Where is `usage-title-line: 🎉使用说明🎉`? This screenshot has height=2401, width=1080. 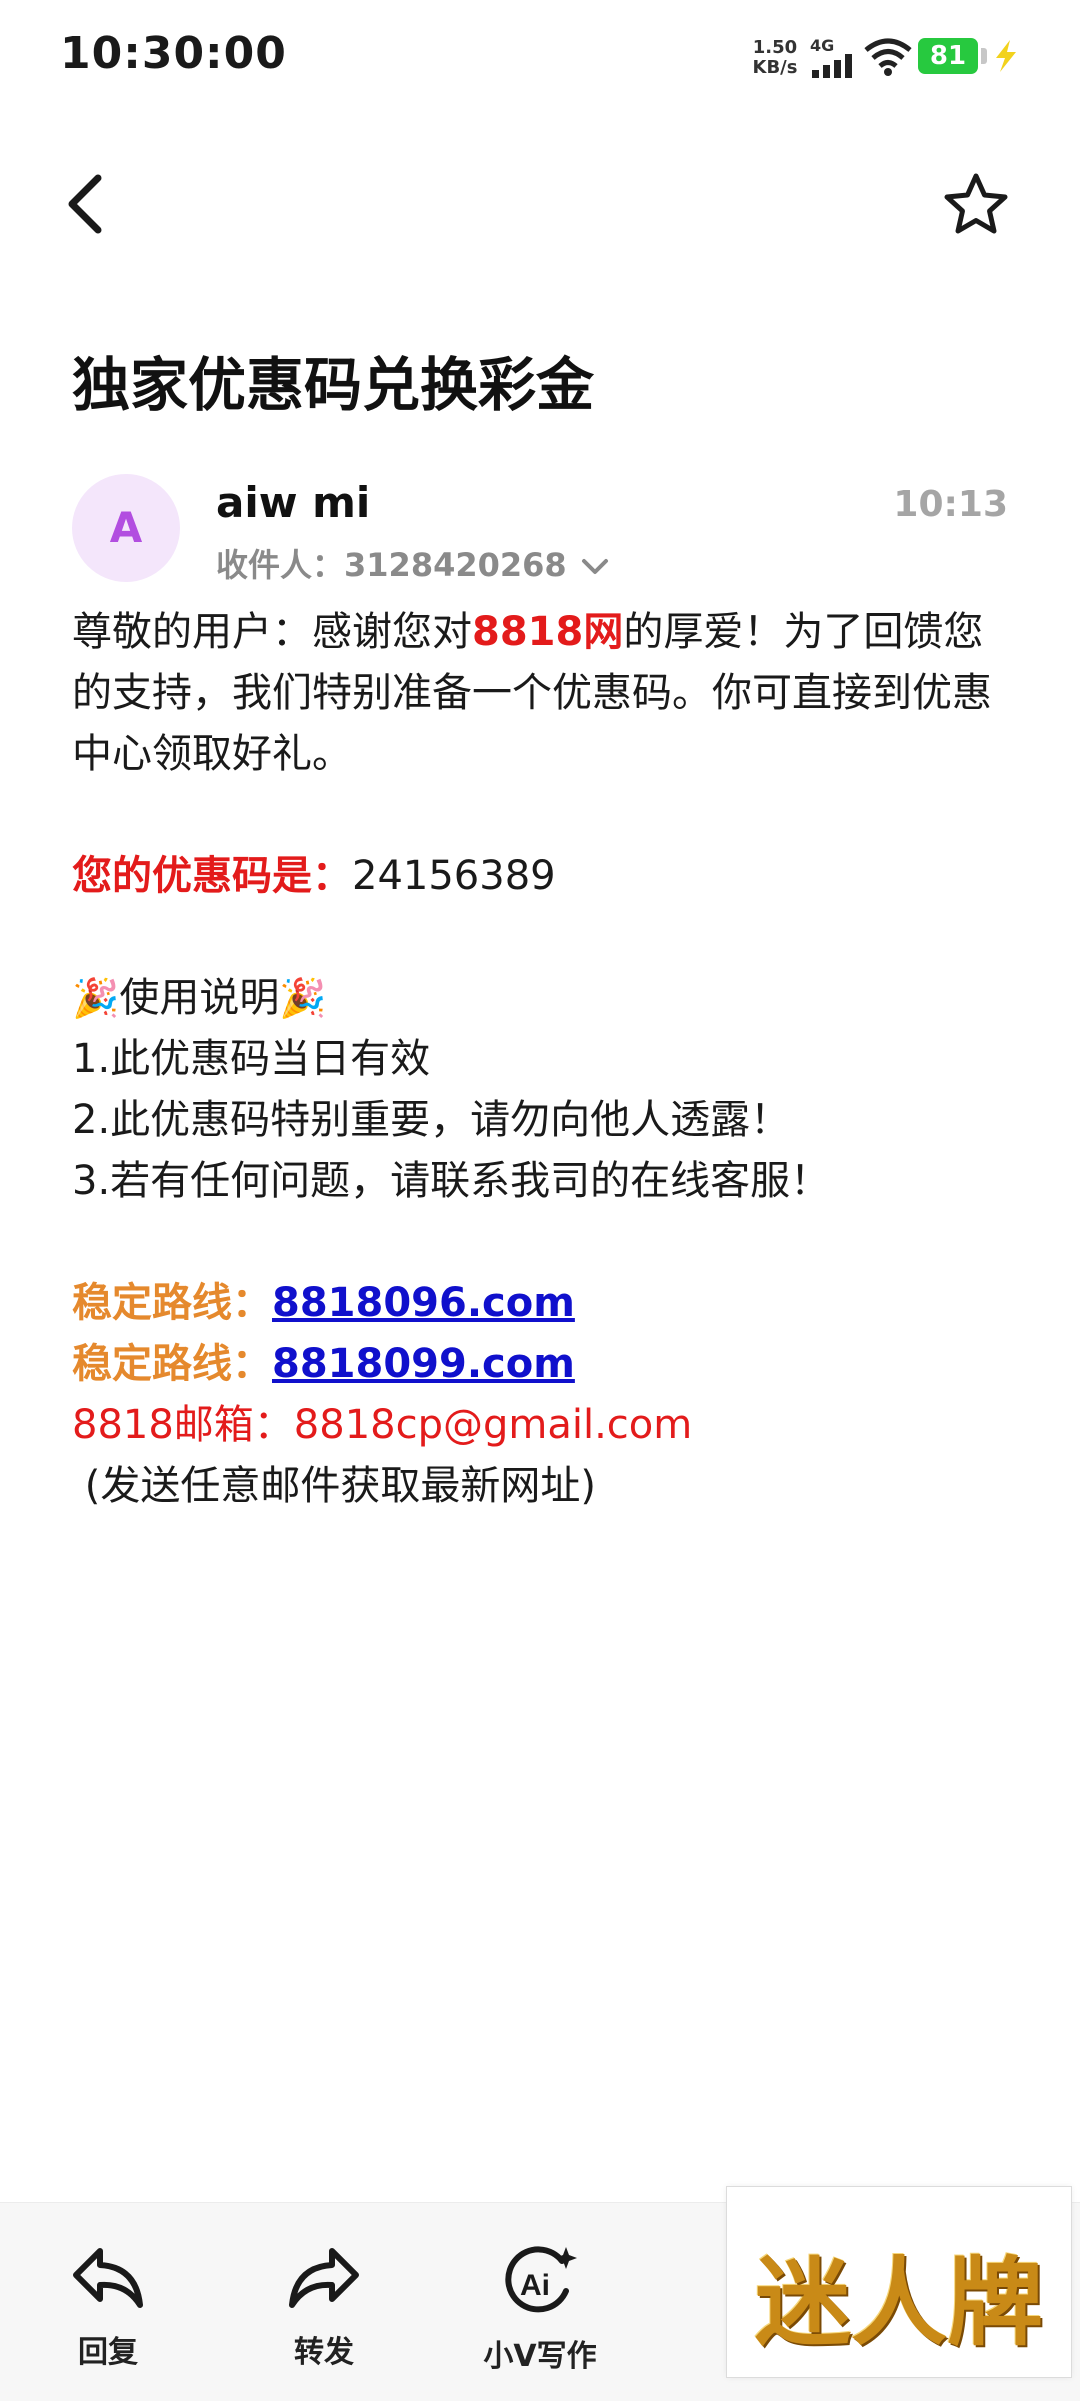 usage-title-line: 🎉使用说明🎉 is located at coordinates (542, 998).